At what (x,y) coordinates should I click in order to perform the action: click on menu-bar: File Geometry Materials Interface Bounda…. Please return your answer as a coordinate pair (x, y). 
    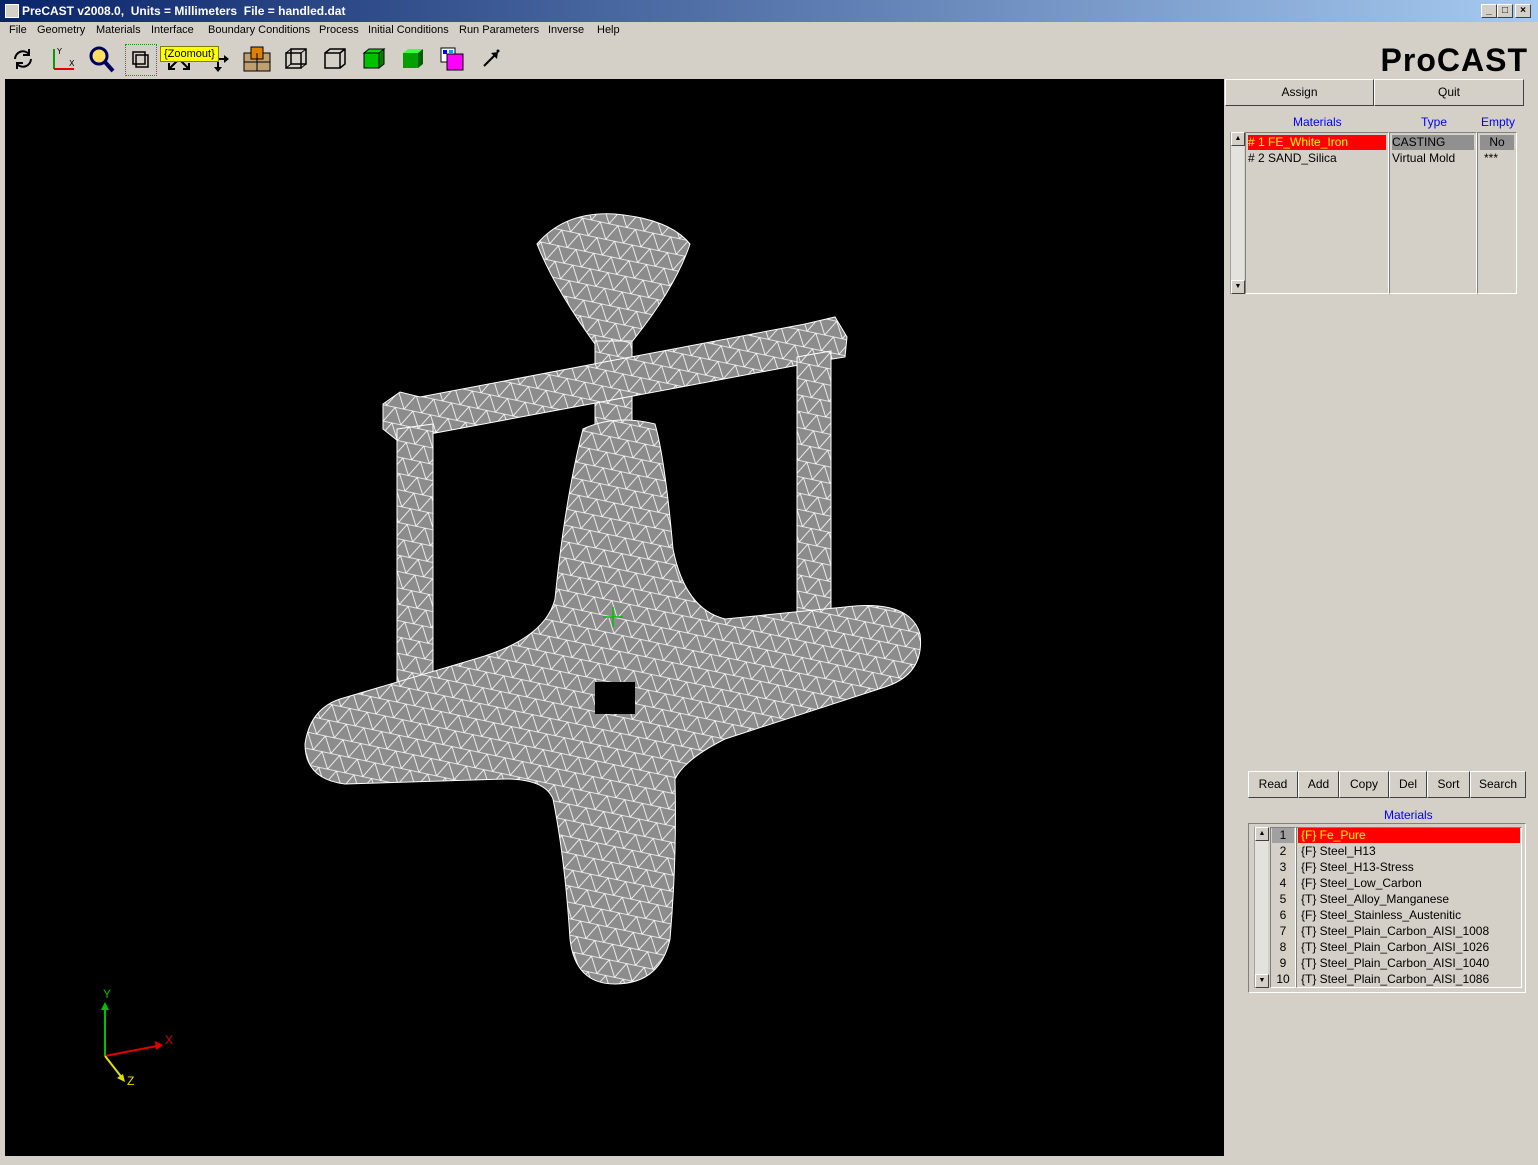
    Looking at the image, I should click on (769, 31).